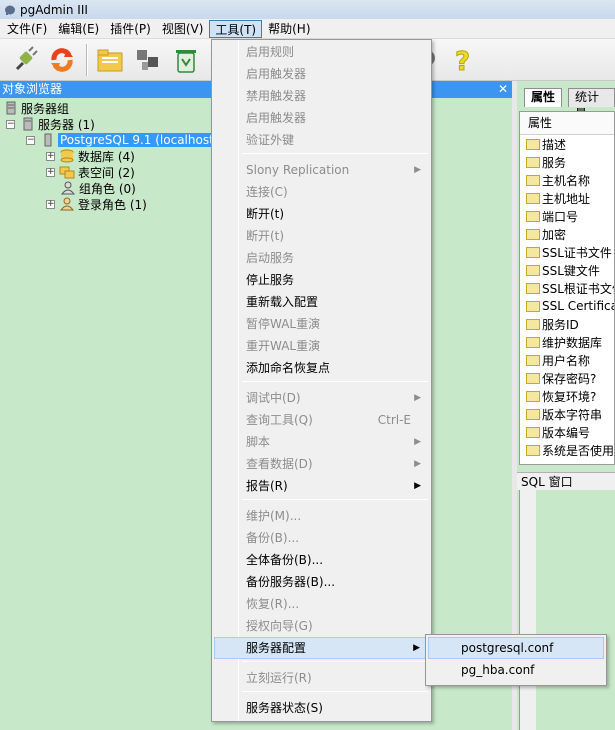 This screenshot has height=730, width=615. What do you see at coordinates (321, 368) in the screenshot?
I see `menu-item-add-restore-point: 添加命名恢复点` at bounding box center [321, 368].